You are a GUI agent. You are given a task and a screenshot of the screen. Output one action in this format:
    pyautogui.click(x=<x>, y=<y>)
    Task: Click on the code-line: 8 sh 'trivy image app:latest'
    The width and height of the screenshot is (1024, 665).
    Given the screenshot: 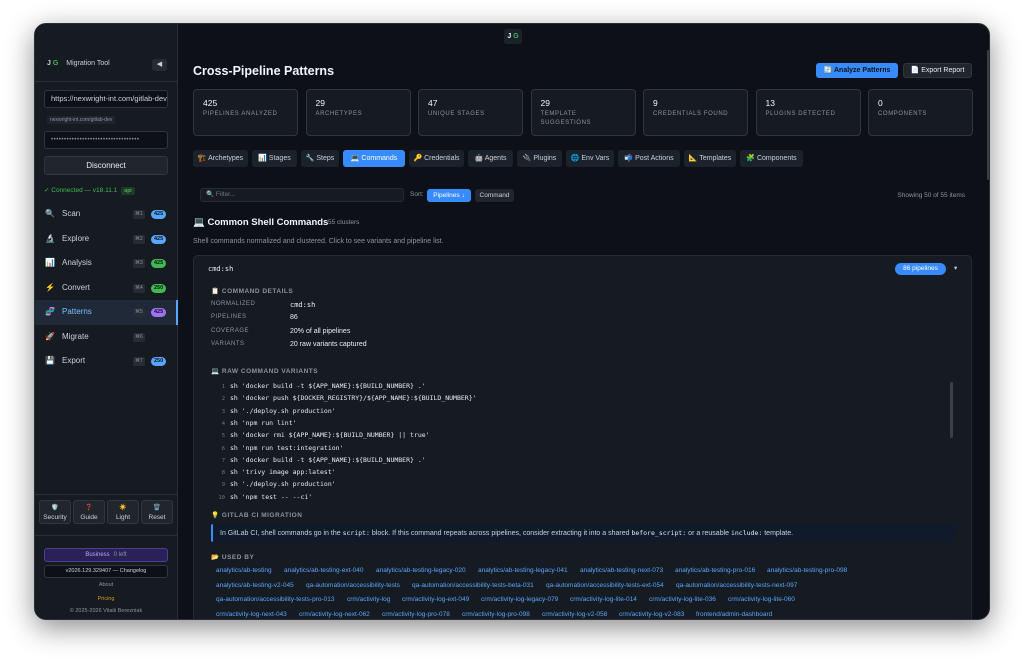 What is the action you would take?
    pyautogui.click(x=273, y=472)
    